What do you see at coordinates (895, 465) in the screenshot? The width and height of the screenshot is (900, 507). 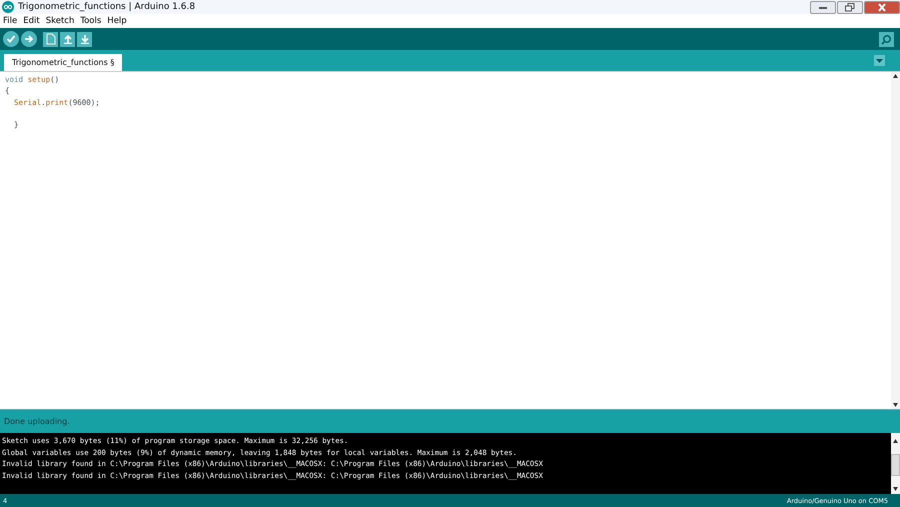 I see `scroll-thumb` at bounding box center [895, 465].